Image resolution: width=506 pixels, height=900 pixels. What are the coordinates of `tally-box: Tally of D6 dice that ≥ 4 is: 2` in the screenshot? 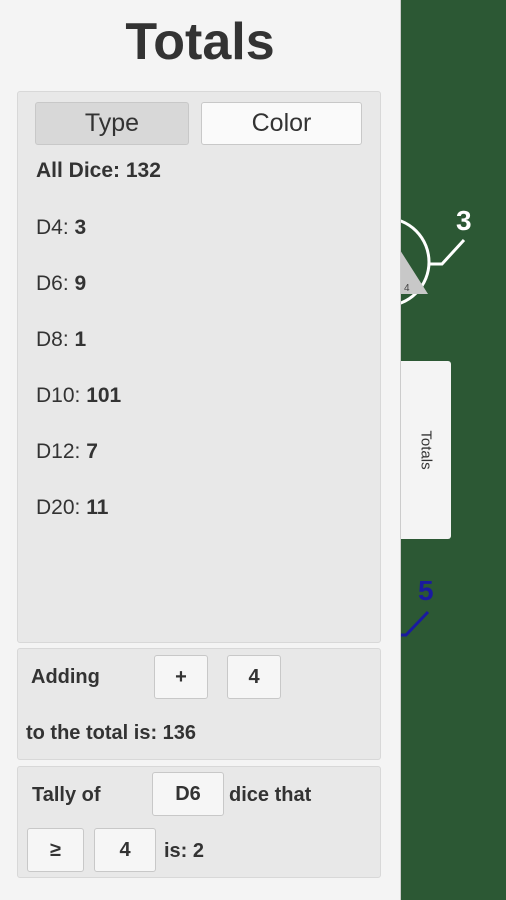 It's located at (199, 822).